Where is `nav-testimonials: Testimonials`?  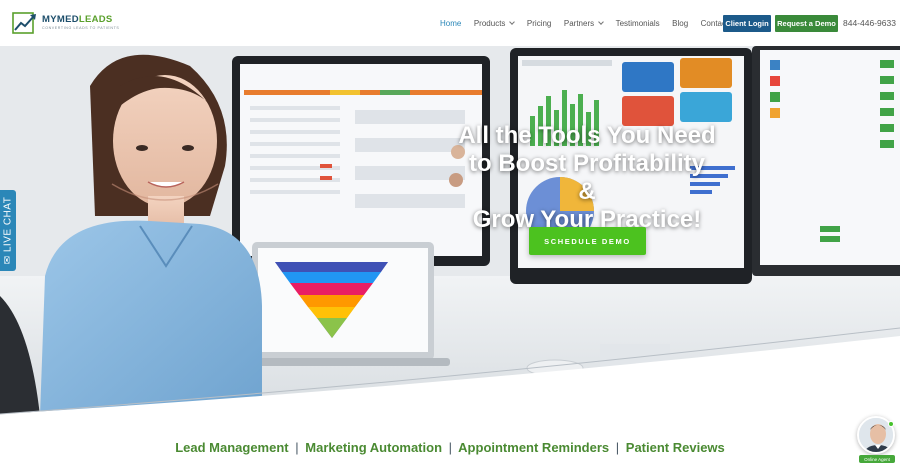 nav-testimonials: Testimonials is located at coordinates (638, 23).